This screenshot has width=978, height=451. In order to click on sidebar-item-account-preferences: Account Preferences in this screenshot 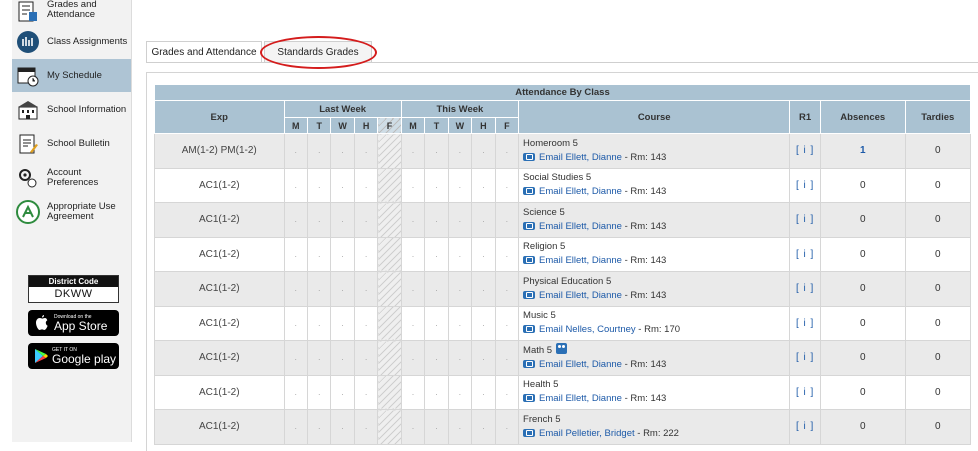, I will do `click(71, 177)`.